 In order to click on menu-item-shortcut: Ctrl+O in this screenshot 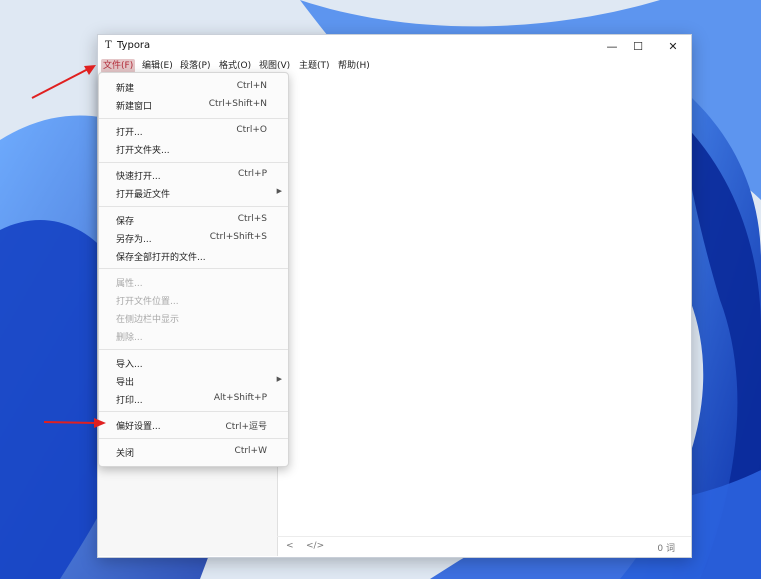, I will do `click(251, 130)`.